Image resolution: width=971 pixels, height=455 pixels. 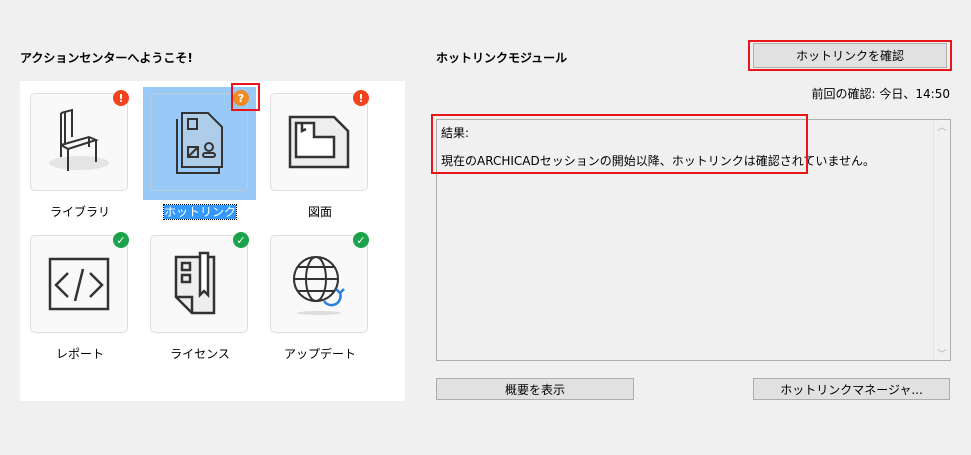 I want to click on globe-update-icon, so click(x=319, y=285).